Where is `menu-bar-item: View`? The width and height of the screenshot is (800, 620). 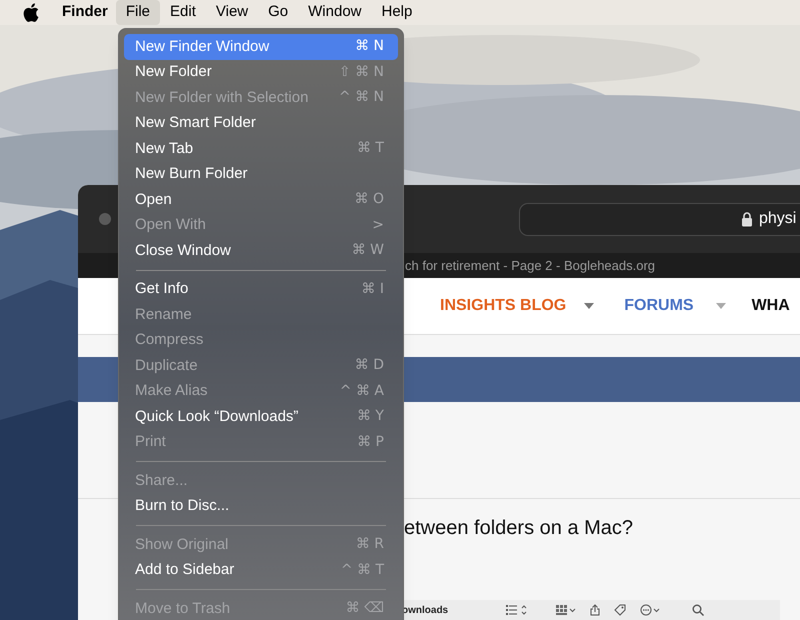
menu-bar-item: View is located at coordinates (232, 12).